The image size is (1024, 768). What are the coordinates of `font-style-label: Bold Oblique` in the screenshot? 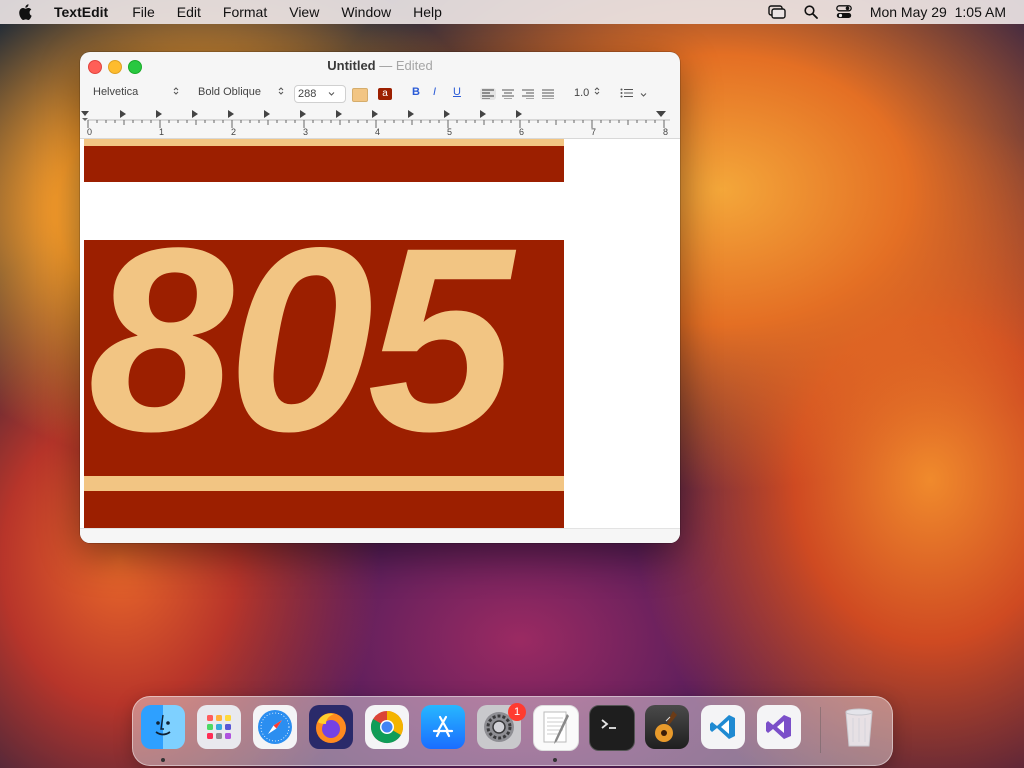 It's located at (229, 92).